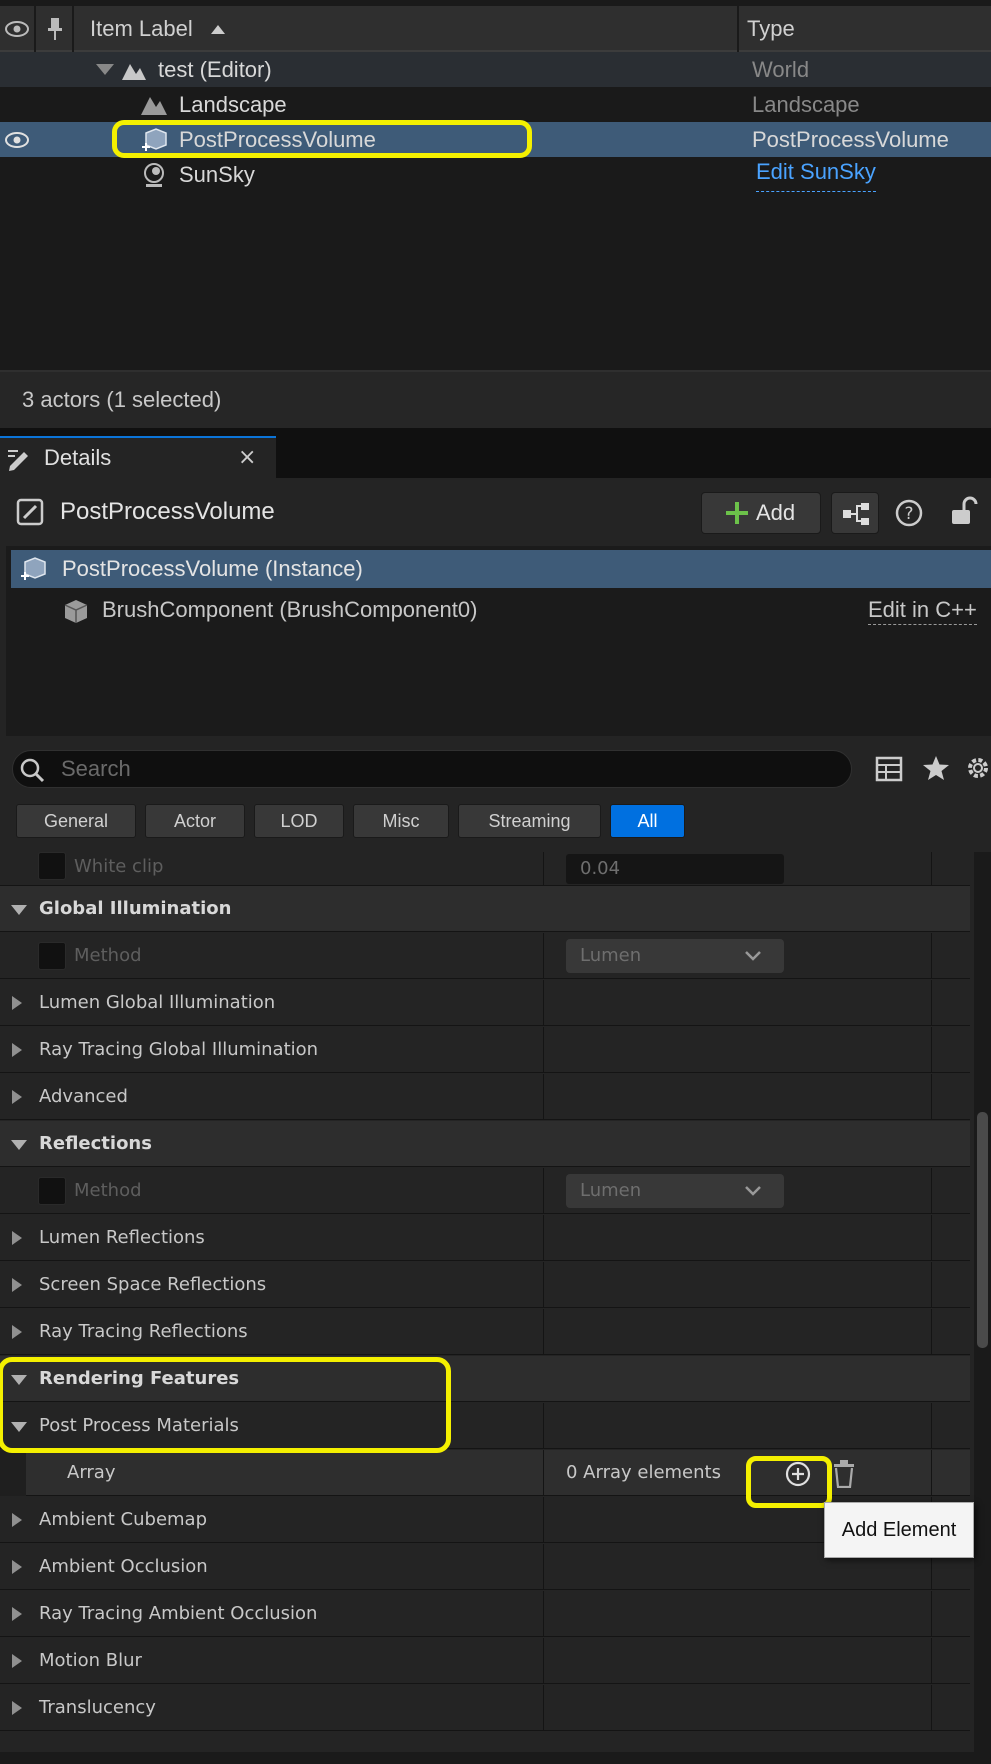  I want to click on component-brush-label: BrushComponent (BrushComponent0), so click(290, 609).